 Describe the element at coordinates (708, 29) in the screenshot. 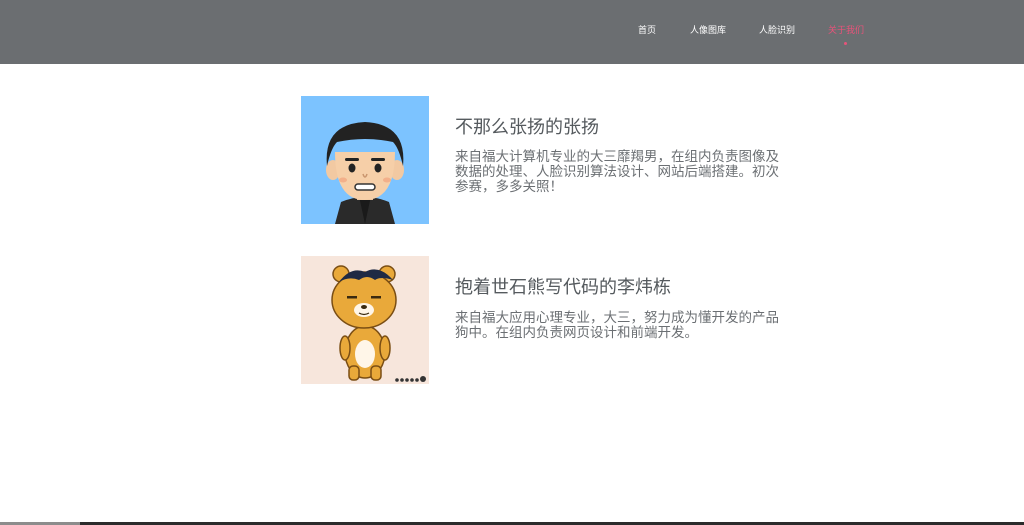

I see `nav-portrait-gallery: 人像图库` at that location.